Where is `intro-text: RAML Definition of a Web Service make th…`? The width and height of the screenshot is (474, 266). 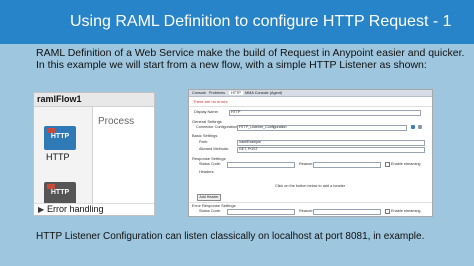
intro-text: RAML Definition of a Web Service make th… is located at coordinates (251, 59).